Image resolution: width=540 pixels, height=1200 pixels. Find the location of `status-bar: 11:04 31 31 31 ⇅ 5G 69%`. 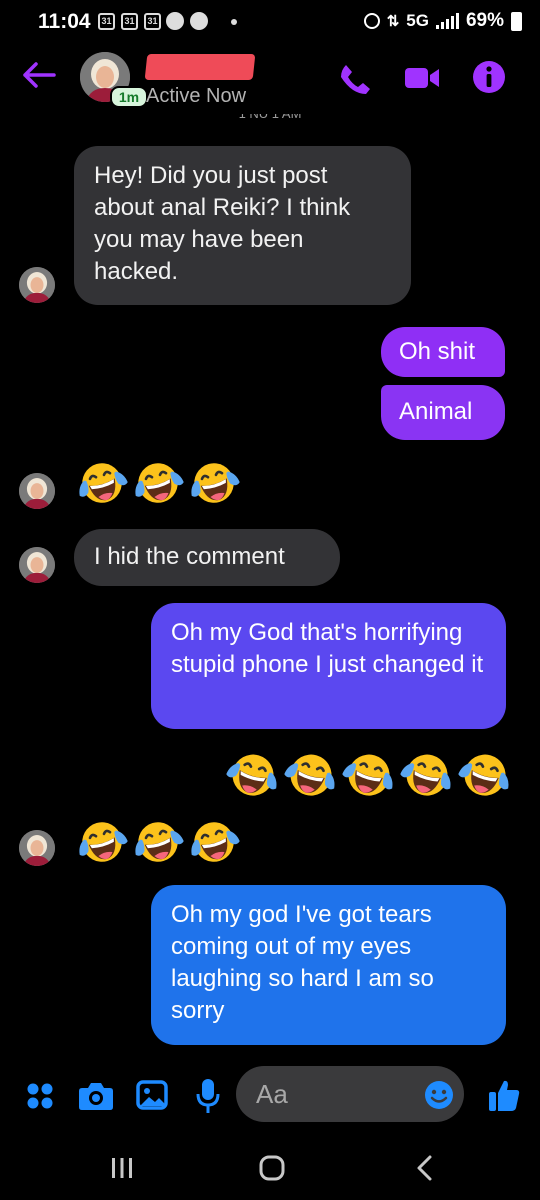

status-bar: 11:04 31 31 31 ⇅ 5G 69% is located at coordinates (270, 22).